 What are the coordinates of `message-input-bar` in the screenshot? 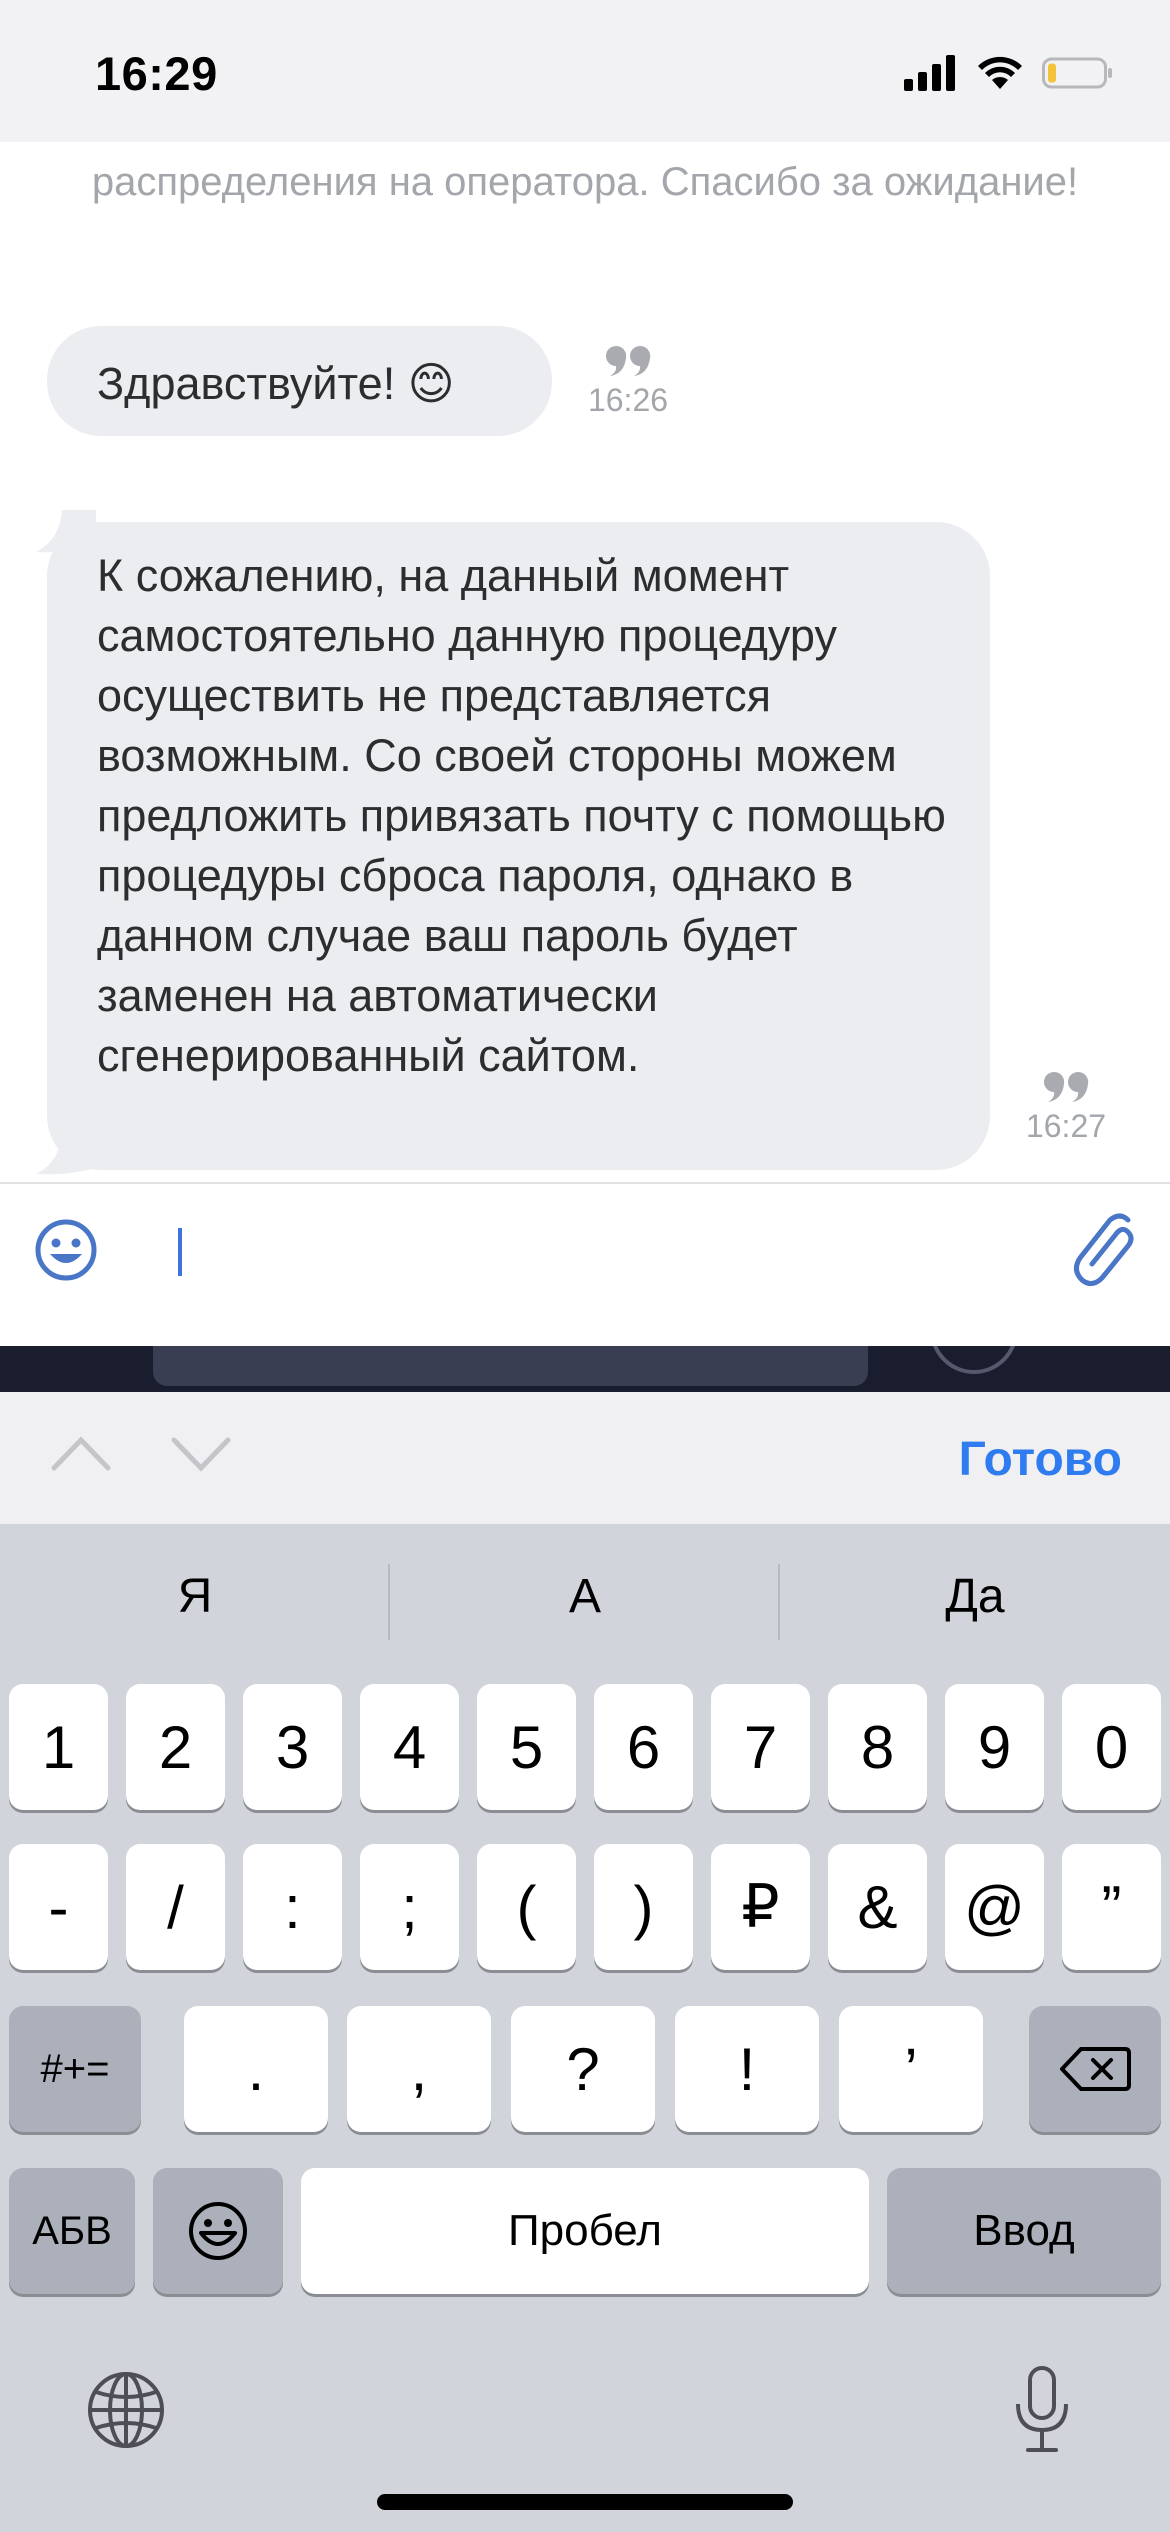 It's located at (585, 1265).